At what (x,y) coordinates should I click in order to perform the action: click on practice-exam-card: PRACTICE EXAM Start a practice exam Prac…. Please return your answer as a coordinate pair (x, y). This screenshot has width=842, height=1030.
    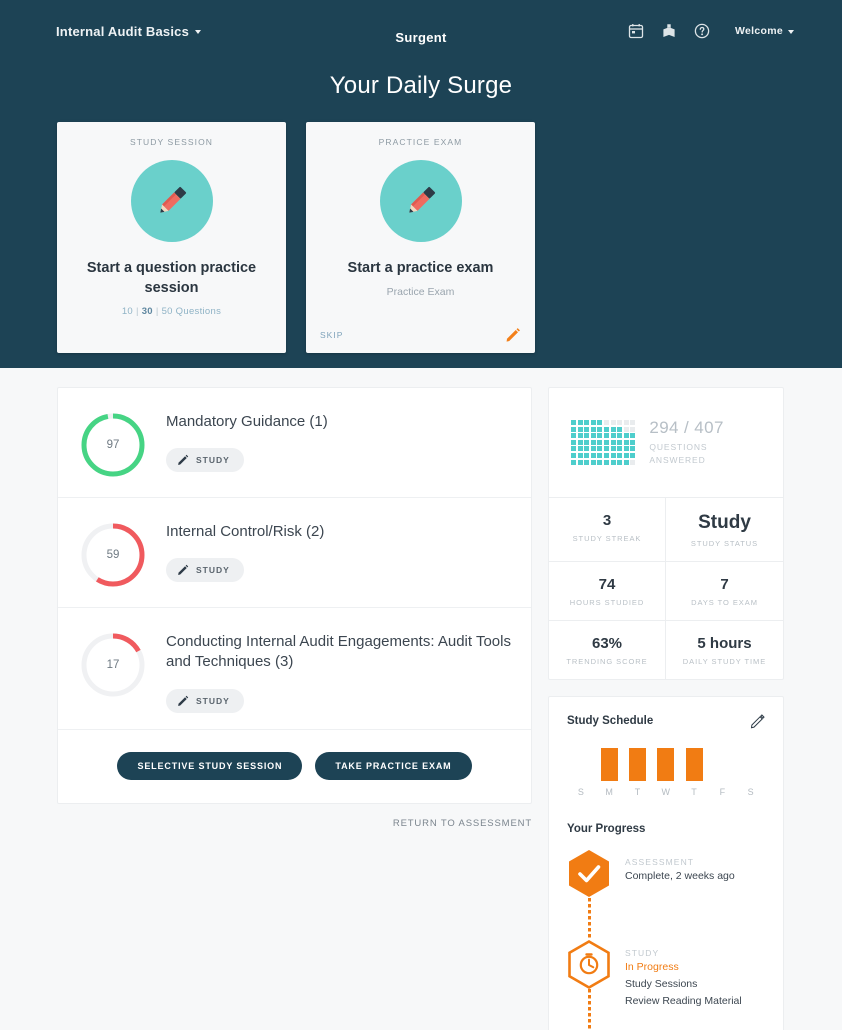
    Looking at the image, I should click on (420, 237).